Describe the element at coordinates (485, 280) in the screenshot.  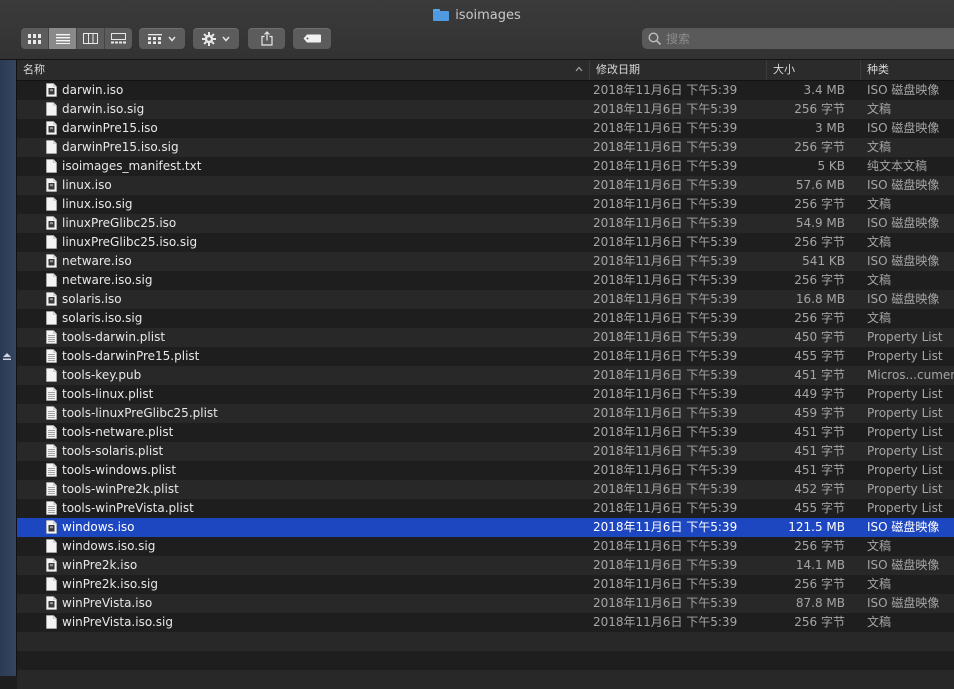
I see `file-row: netware.iso.sig 2018年11月6日 下午5:39 256 字节 文稿` at that location.